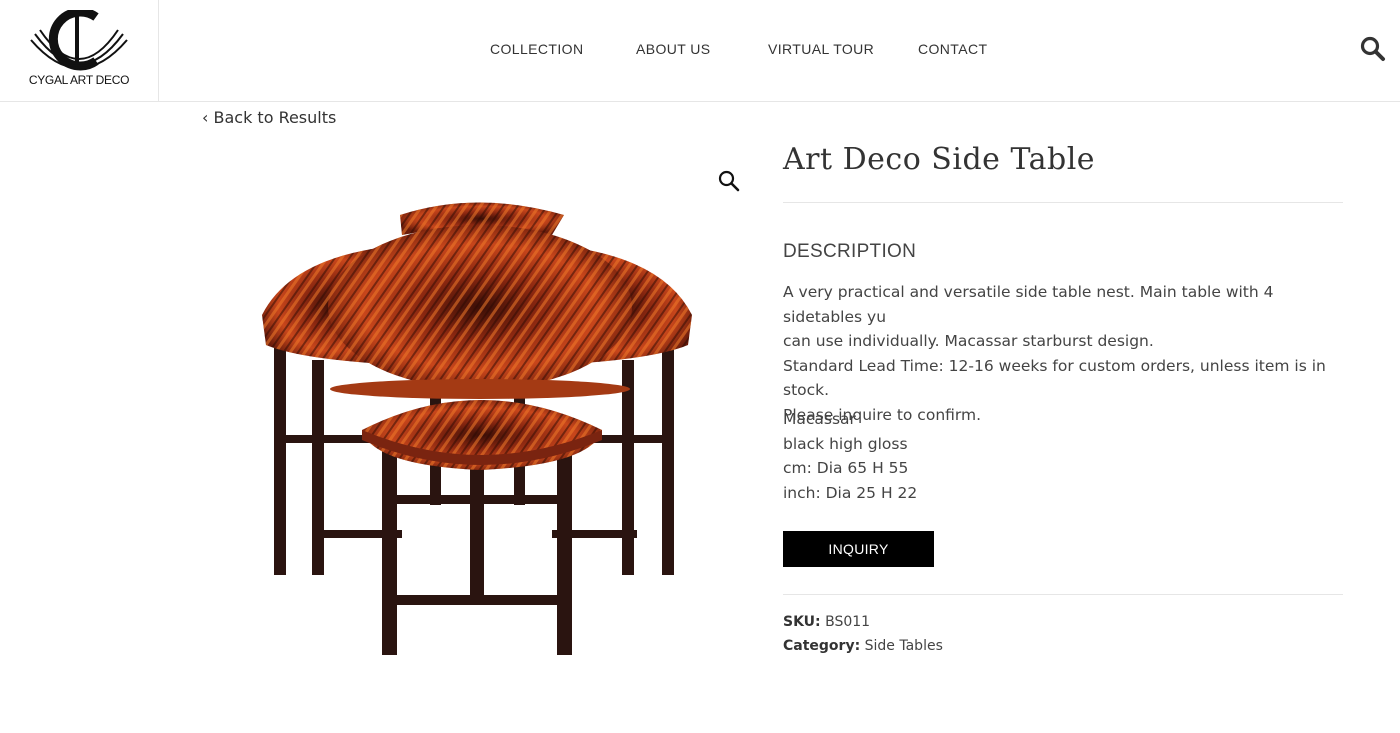  I want to click on logo: CYGAL ART DECO, so click(79, 50).